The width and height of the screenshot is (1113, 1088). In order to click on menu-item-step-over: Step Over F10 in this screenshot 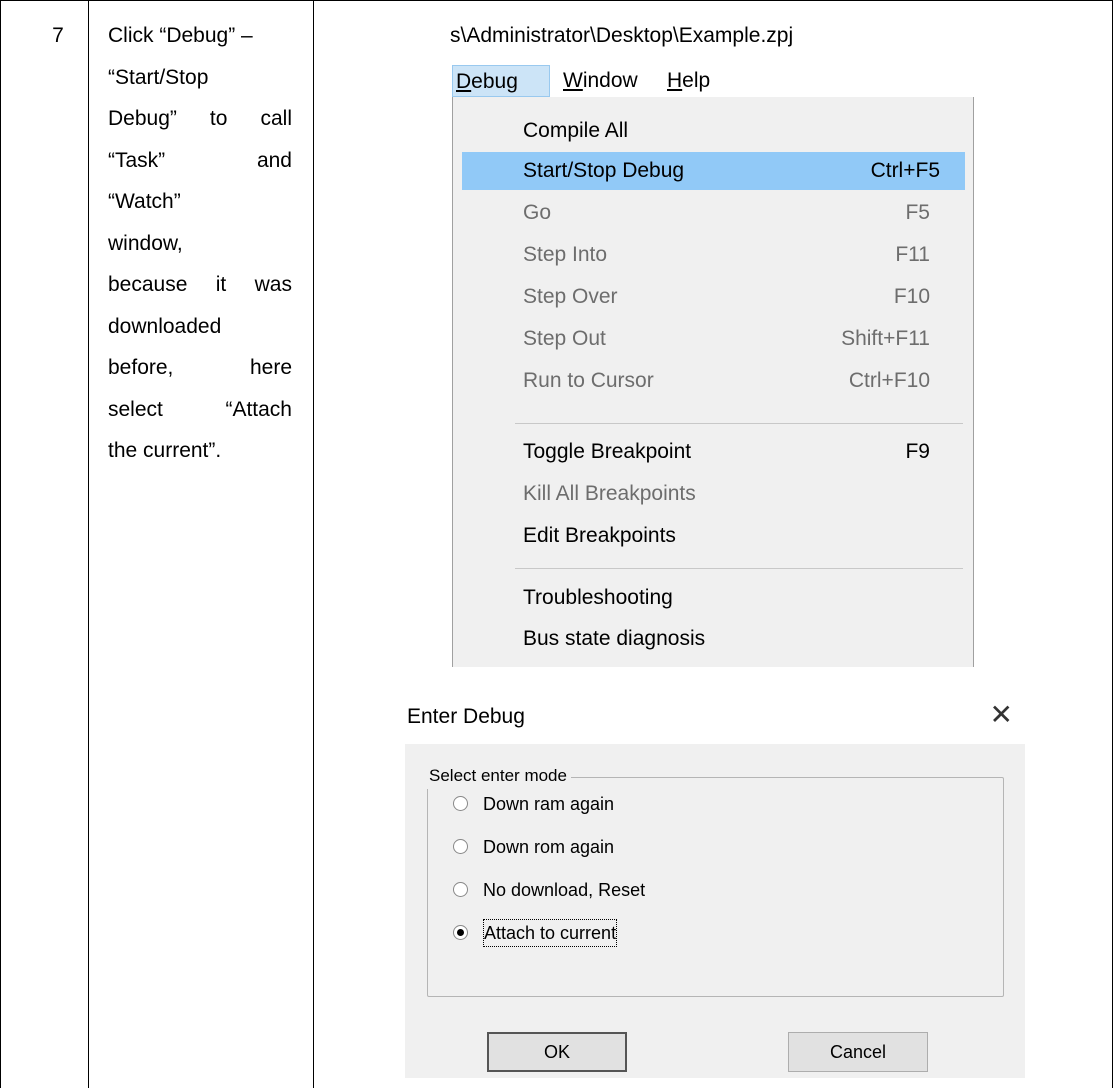, I will do `click(708, 297)`.